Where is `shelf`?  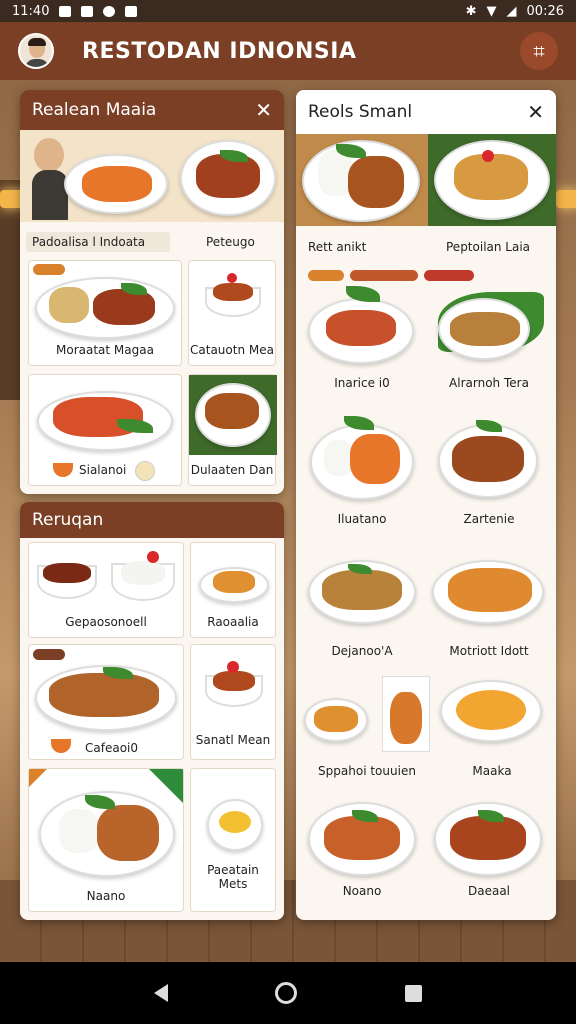
shelf is located at coordinates (11, 290).